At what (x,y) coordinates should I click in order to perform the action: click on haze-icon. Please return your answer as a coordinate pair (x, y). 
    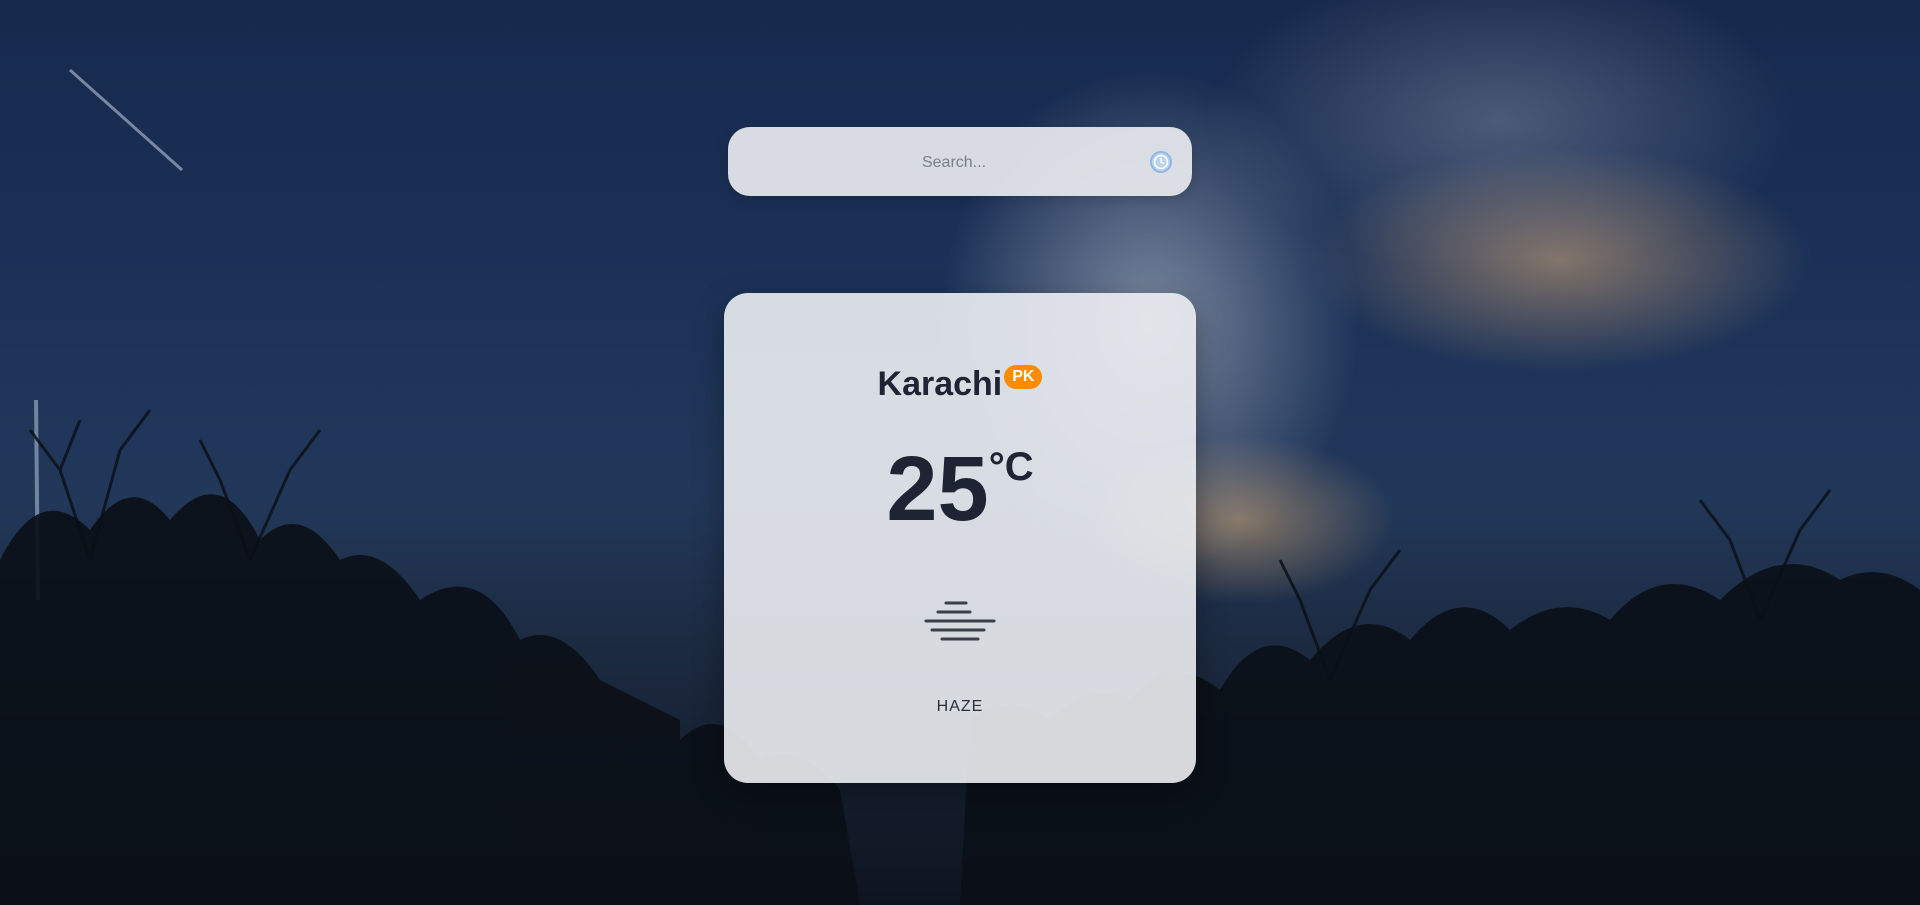
    Looking at the image, I should click on (960, 621).